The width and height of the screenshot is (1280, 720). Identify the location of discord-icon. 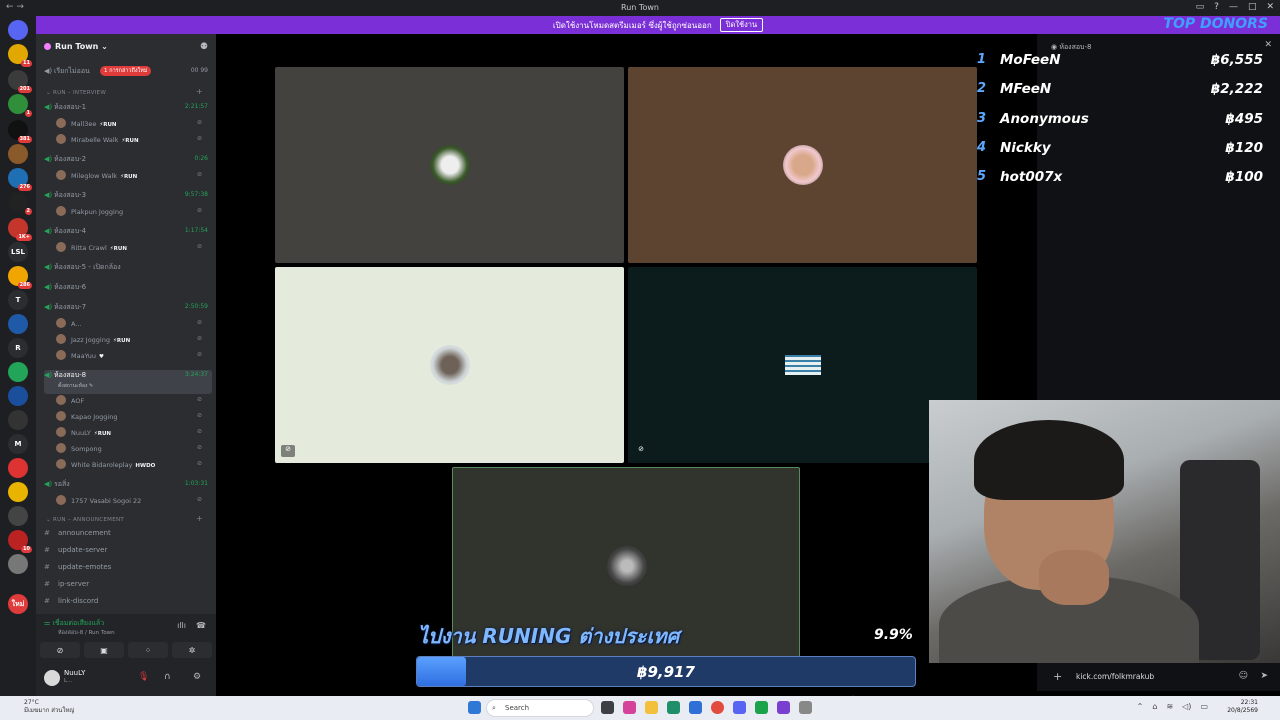
(739, 707).